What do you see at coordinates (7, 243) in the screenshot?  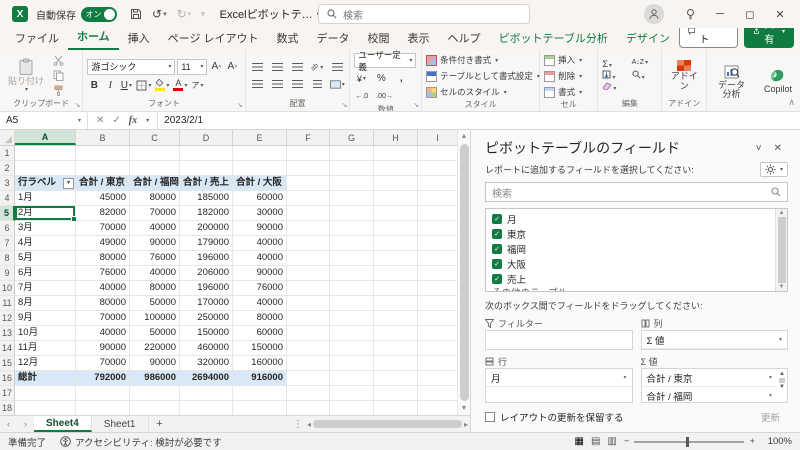 I see `row-header-7: 7` at bounding box center [7, 243].